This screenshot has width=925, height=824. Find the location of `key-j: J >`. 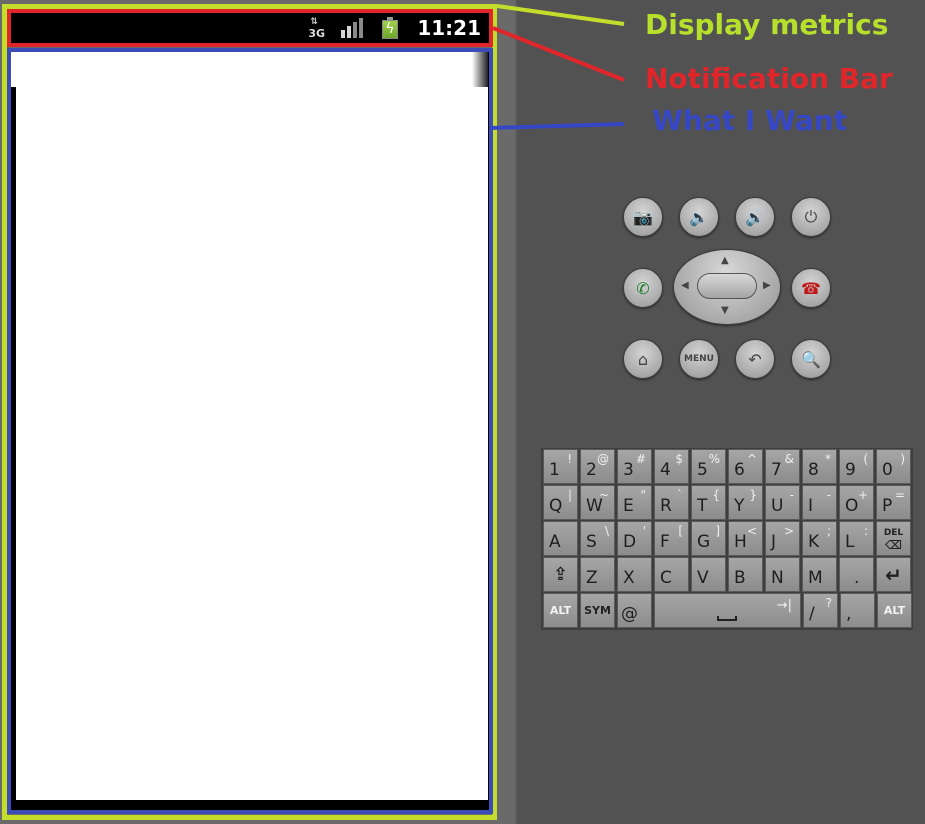

key-j: J > is located at coordinates (782, 538).